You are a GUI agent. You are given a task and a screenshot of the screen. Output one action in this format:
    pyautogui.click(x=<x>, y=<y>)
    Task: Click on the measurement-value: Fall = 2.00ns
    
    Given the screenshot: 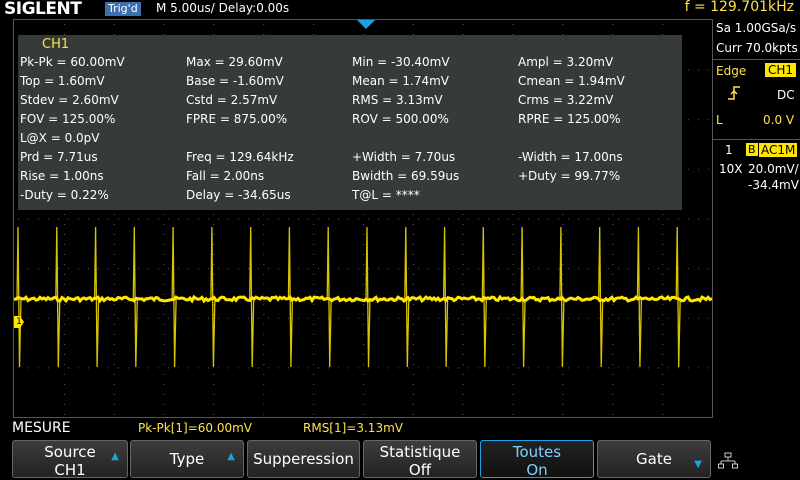 What is the action you would take?
    pyautogui.click(x=225, y=176)
    